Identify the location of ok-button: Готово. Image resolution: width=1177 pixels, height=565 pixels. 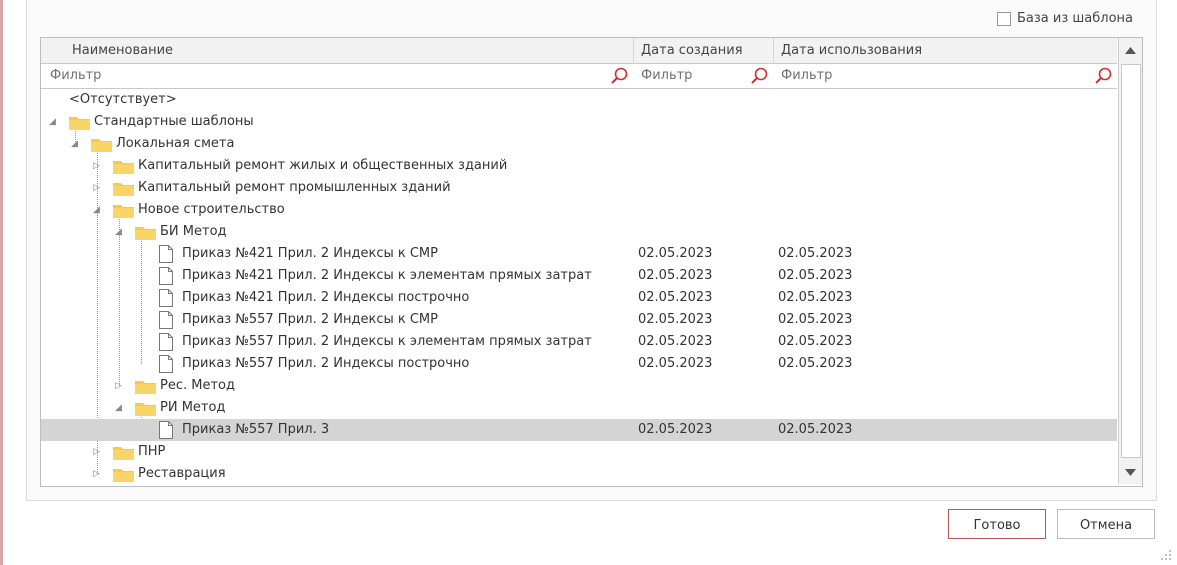
(997, 524).